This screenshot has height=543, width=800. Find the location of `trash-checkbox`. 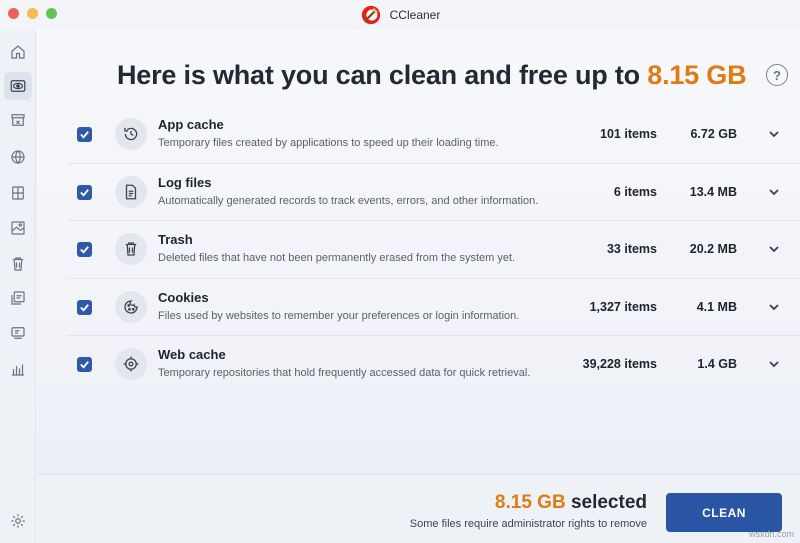

trash-checkbox is located at coordinates (84, 249).